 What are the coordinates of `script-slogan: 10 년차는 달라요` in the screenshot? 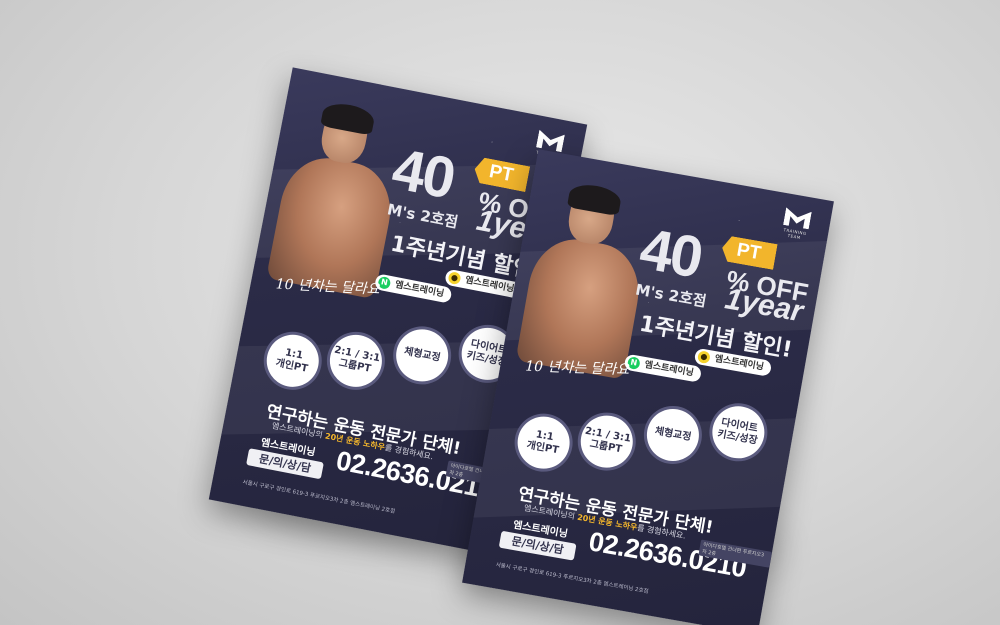 It's located at (577, 368).